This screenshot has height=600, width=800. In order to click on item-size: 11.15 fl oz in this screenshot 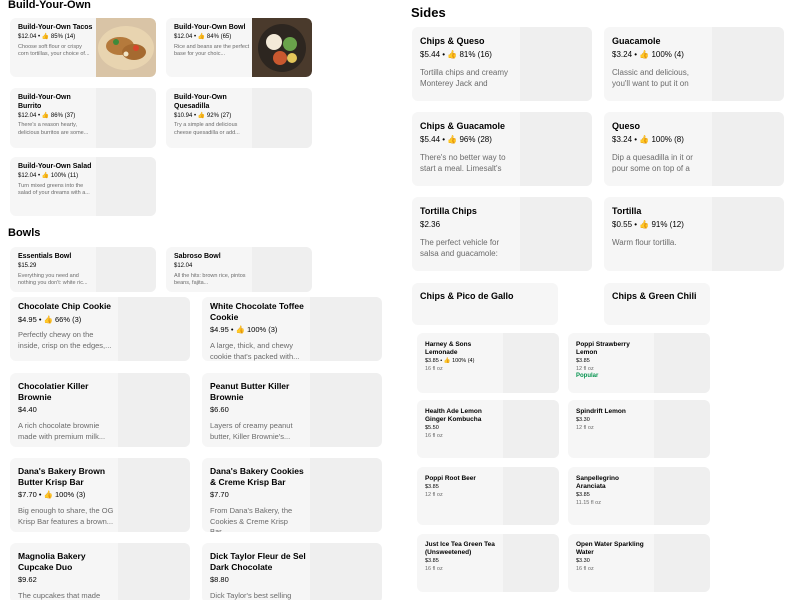, I will do `click(588, 503)`.